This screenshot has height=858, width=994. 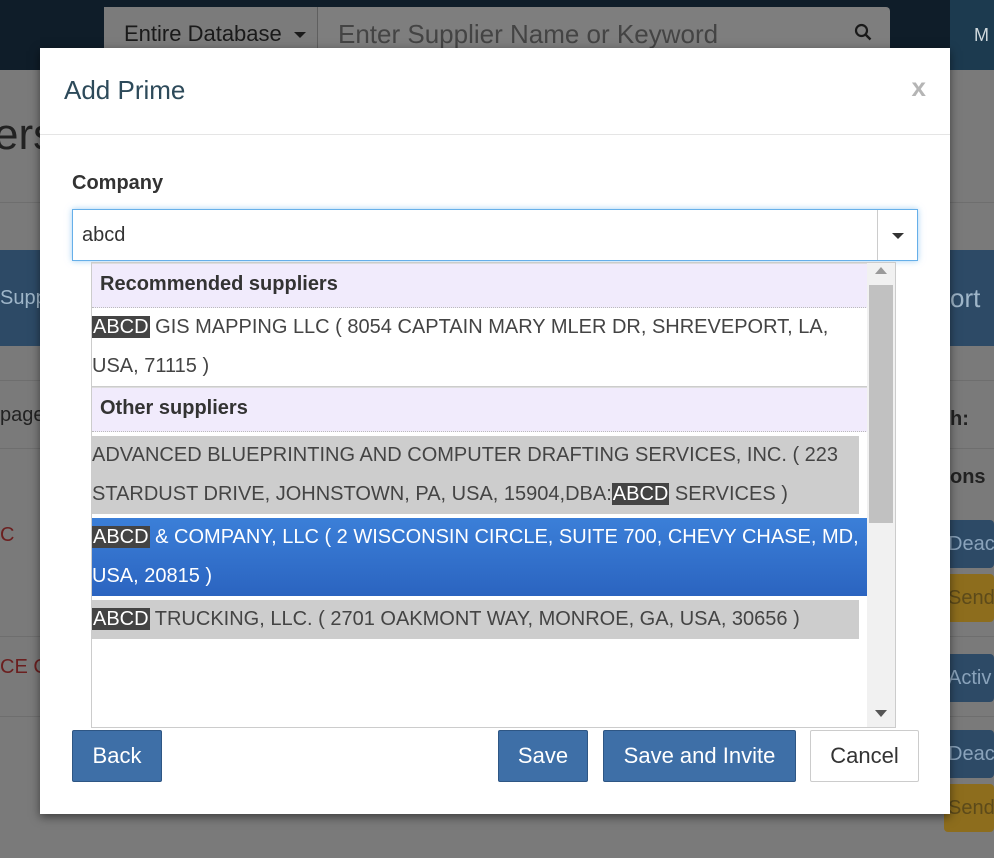 What do you see at coordinates (863, 32) in the screenshot?
I see `search-icon` at bounding box center [863, 32].